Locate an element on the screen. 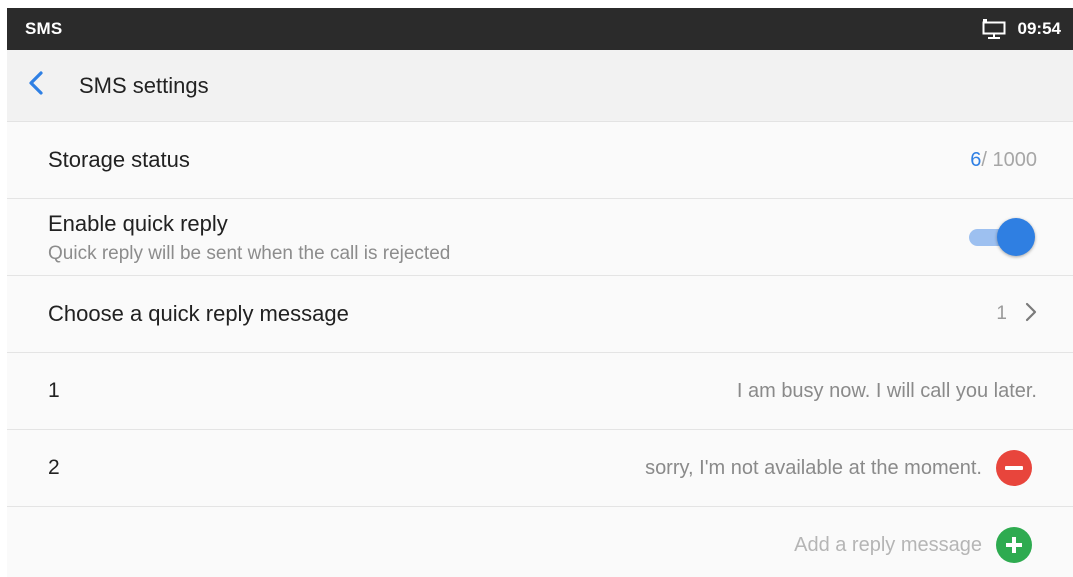 This screenshot has width=1073, height=577. storage-status-value: 6 / 1000 is located at coordinates (1003, 160).